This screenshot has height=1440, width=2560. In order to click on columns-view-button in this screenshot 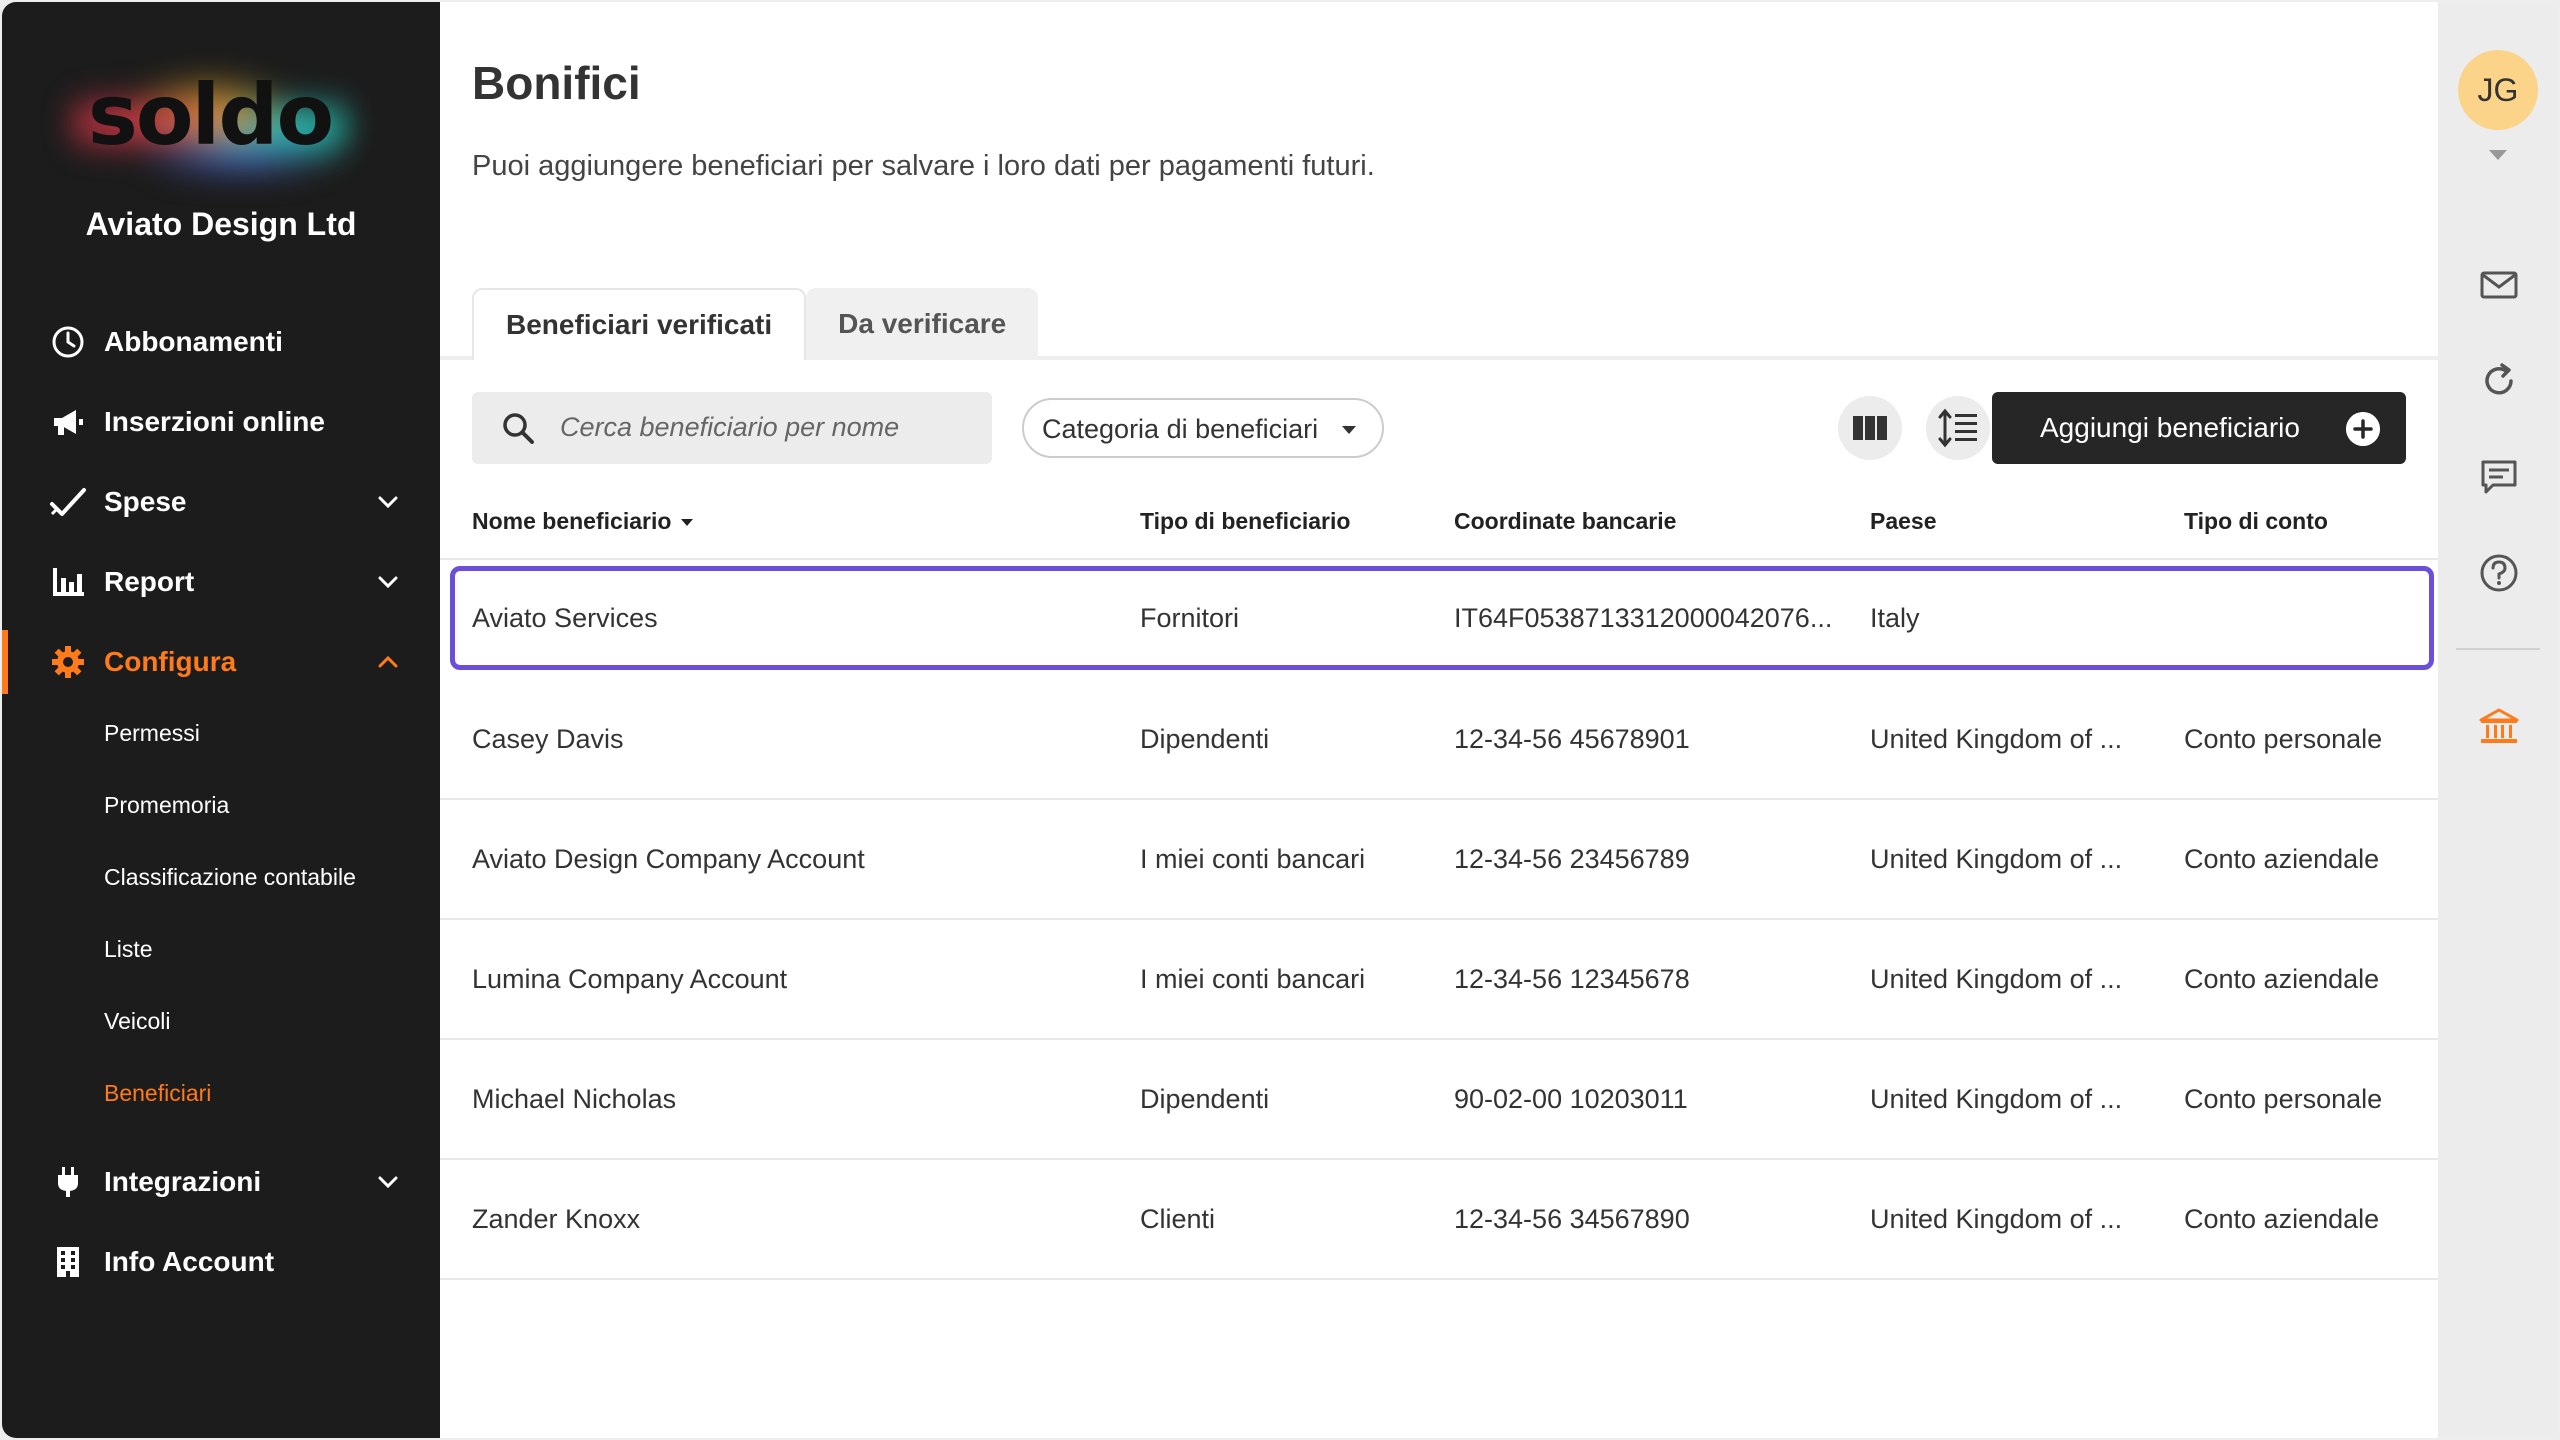, I will do `click(1870, 428)`.